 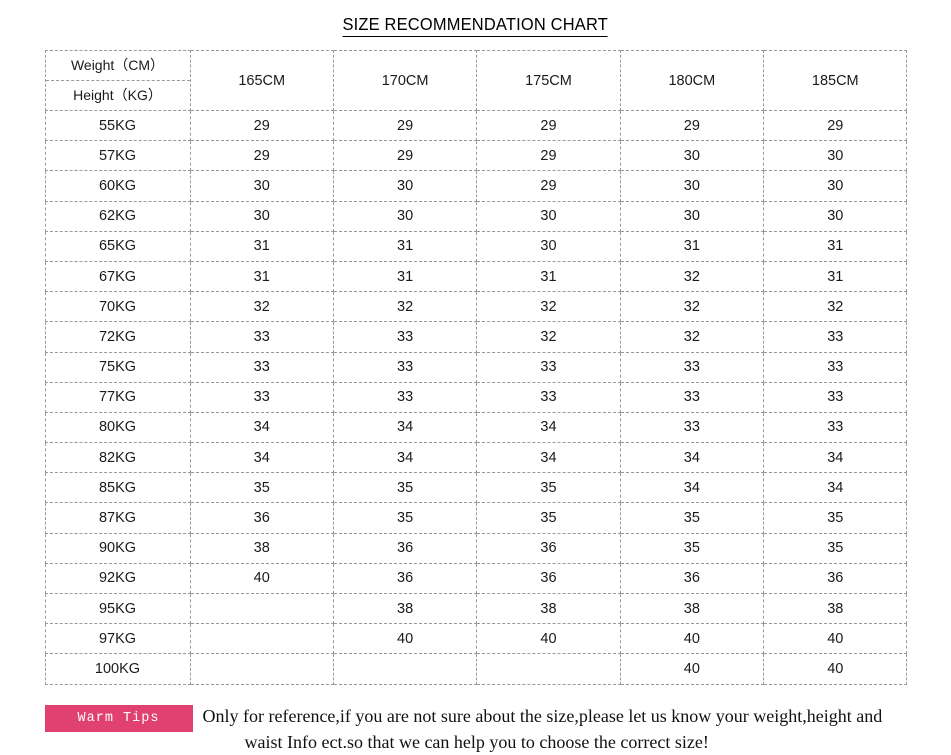 I want to click on row-header-weight: 67KG, so click(x=117, y=276).